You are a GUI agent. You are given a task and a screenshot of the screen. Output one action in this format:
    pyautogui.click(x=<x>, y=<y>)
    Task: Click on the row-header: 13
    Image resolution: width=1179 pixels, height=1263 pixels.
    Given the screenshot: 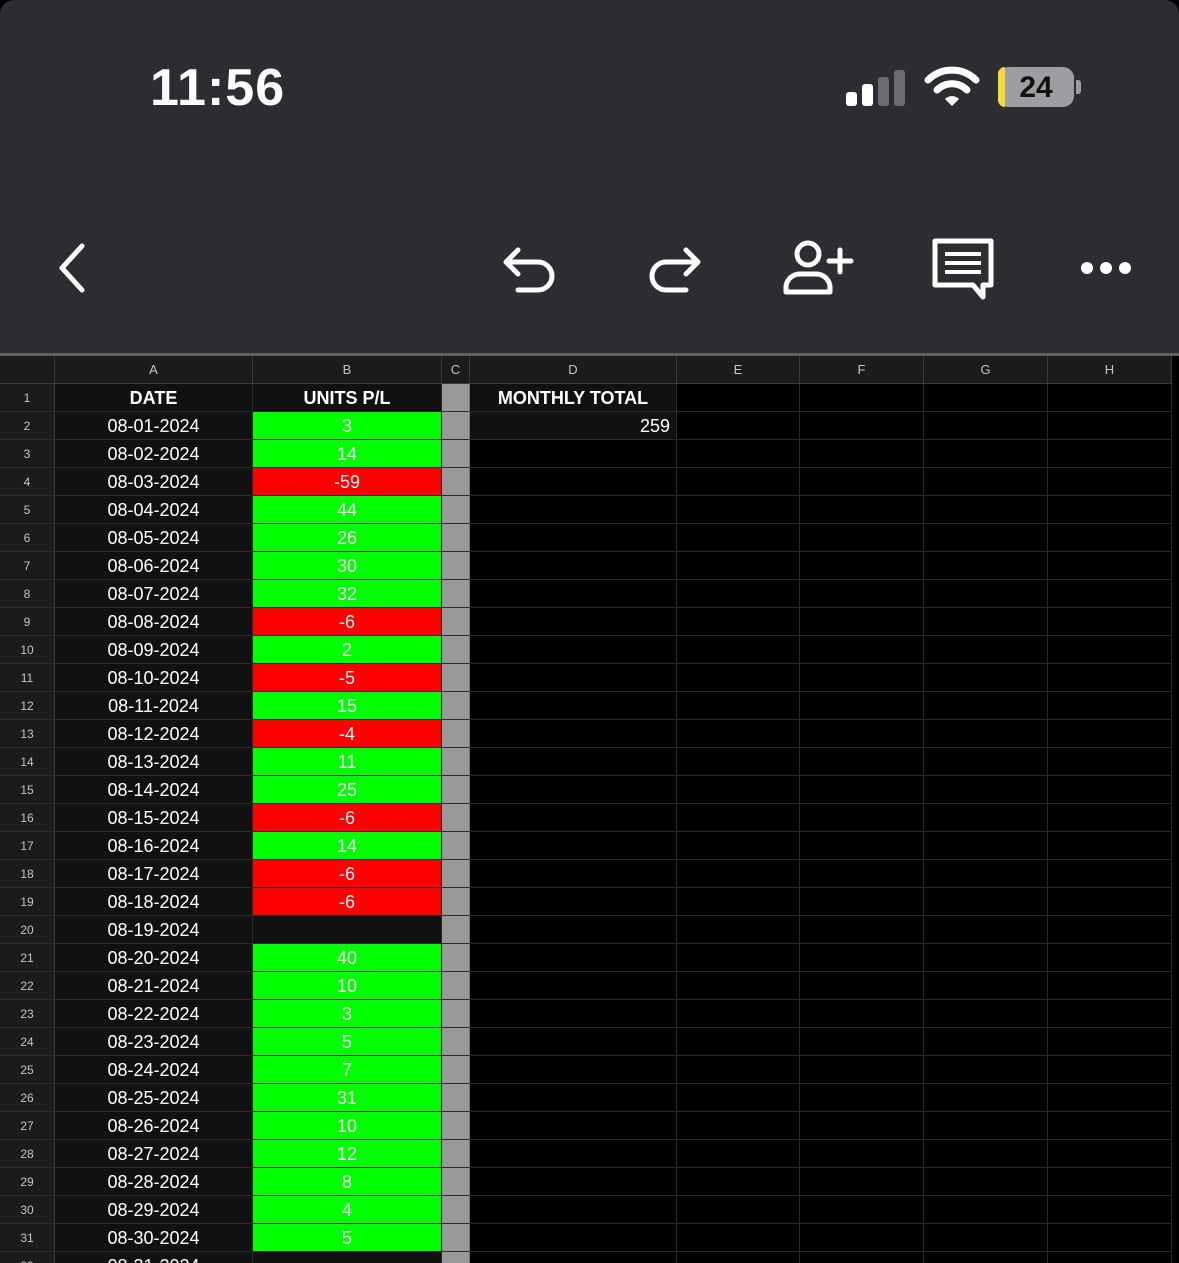 What is the action you would take?
    pyautogui.click(x=27, y=734)
    